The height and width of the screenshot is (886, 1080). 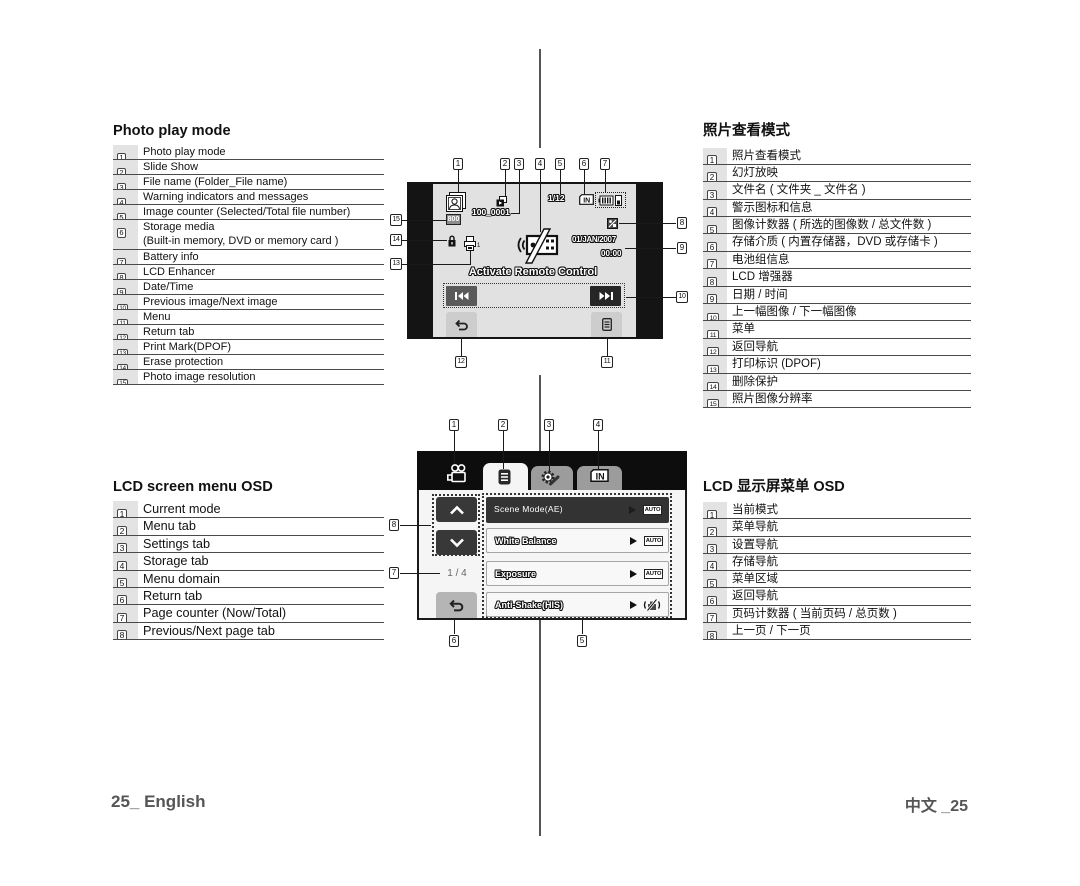 I want to click on item-number-cell: 6, so click(x=125, y=596).